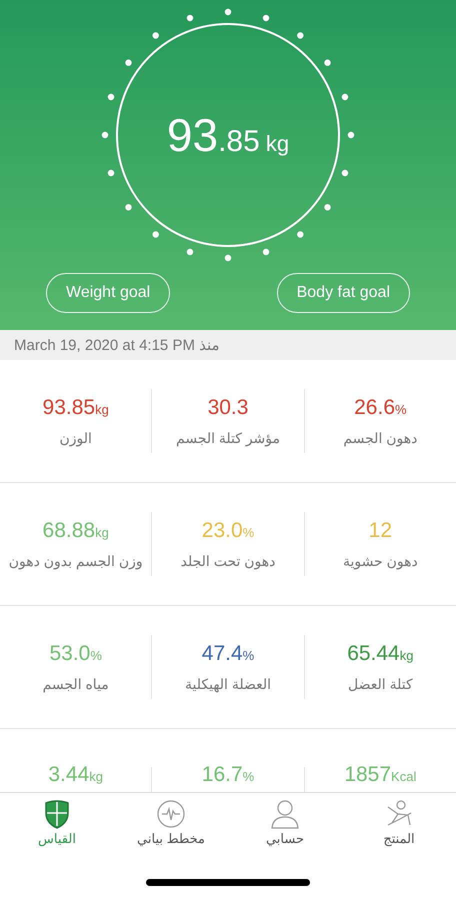  Describe the element at coordinates (228, 135) in the screenshot. I see `weight-reading: 93.85 kg` at that location.